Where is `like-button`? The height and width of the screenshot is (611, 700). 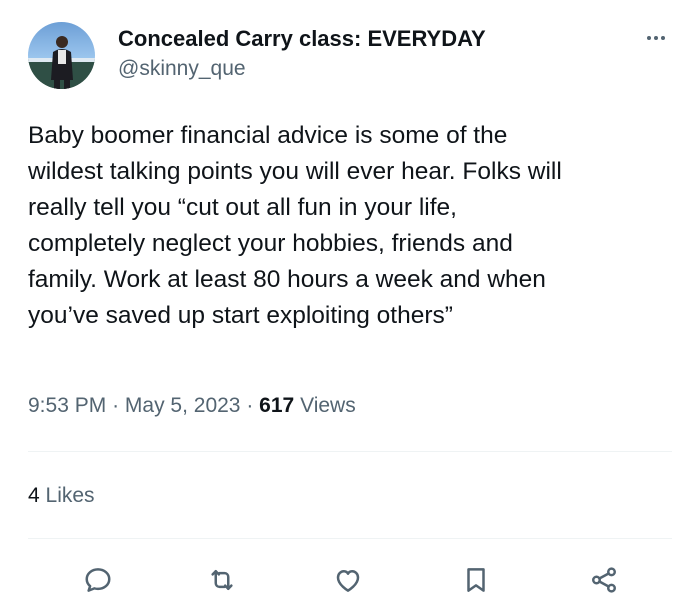
like-button is located at coordinates (348, 580).